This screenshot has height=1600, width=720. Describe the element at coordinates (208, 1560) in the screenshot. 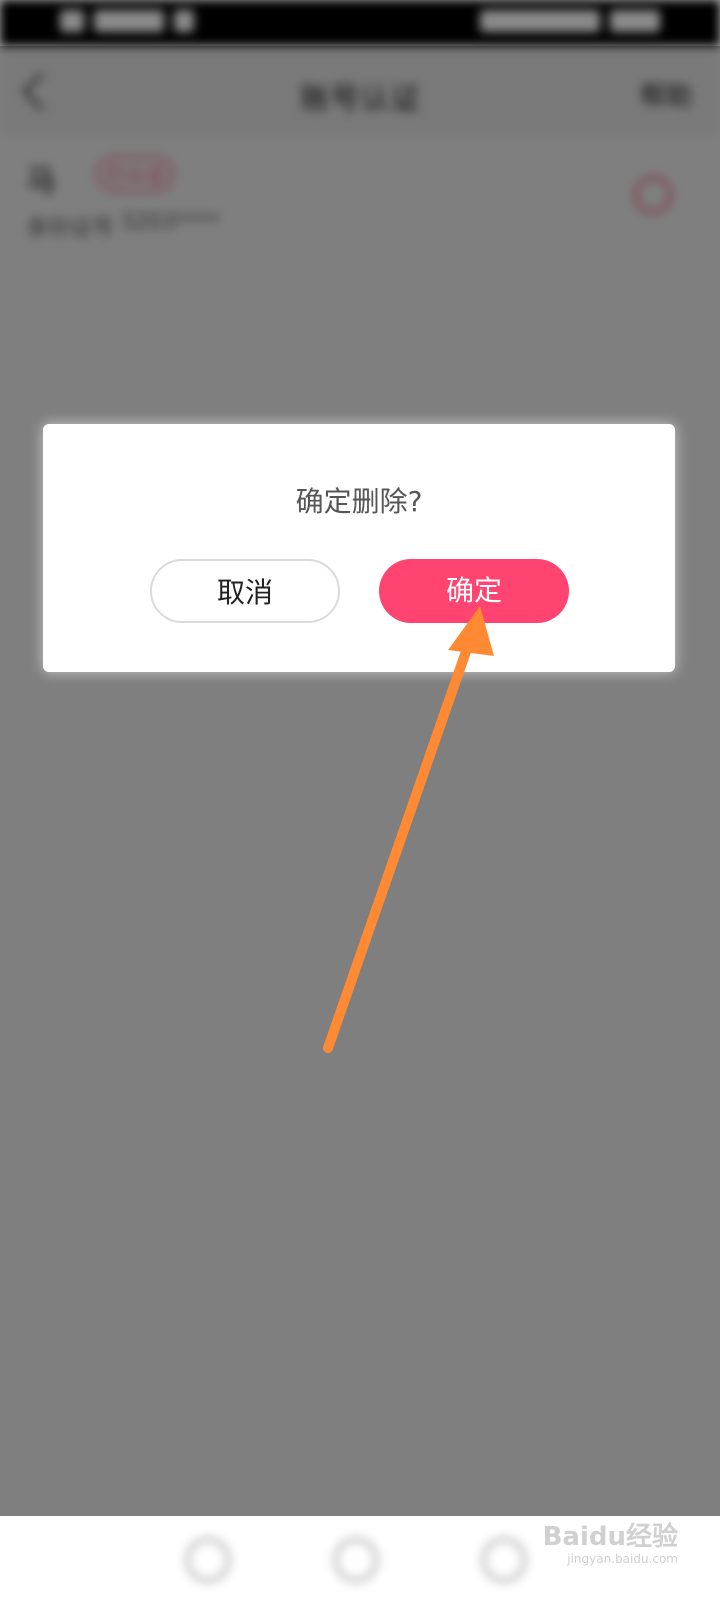

I see `nav-home-icon` at that location.